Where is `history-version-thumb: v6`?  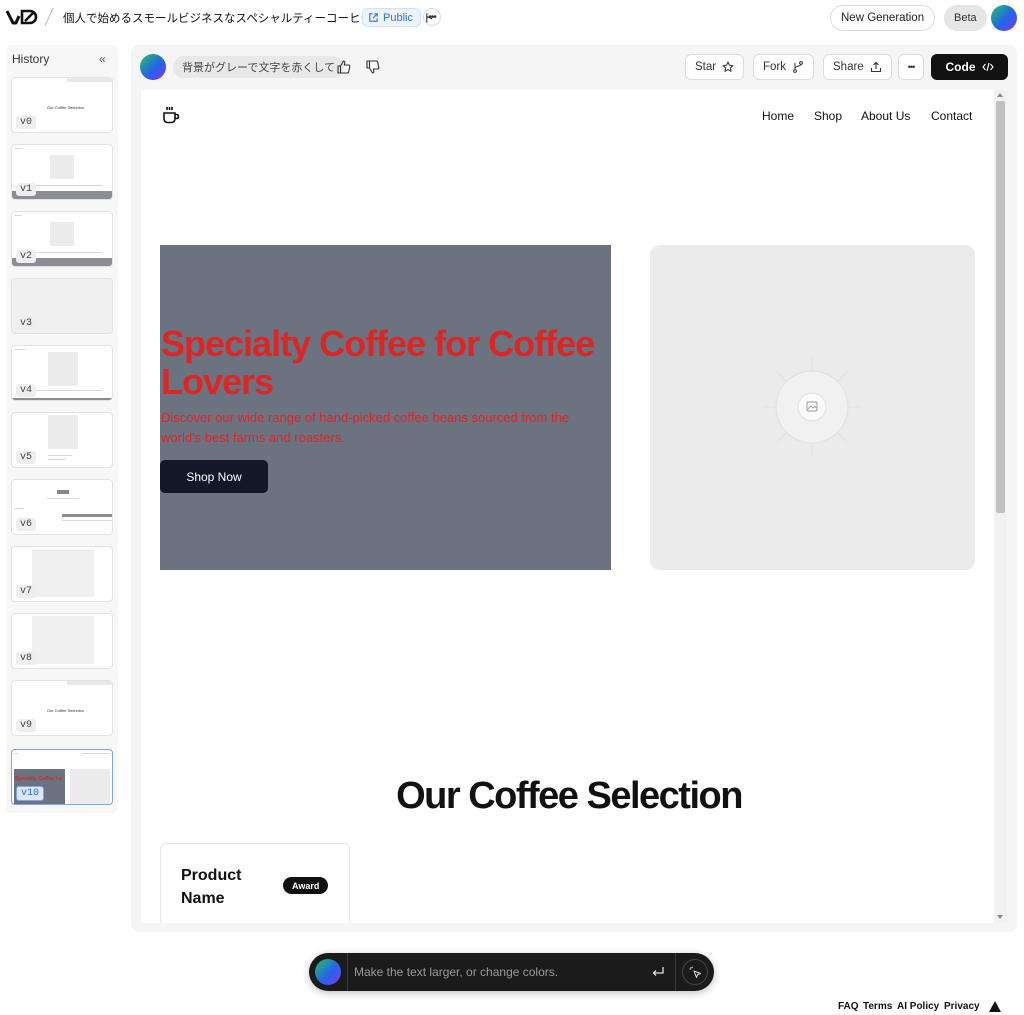 history-version-thumb: v6 is located at coordinates (62, 507).